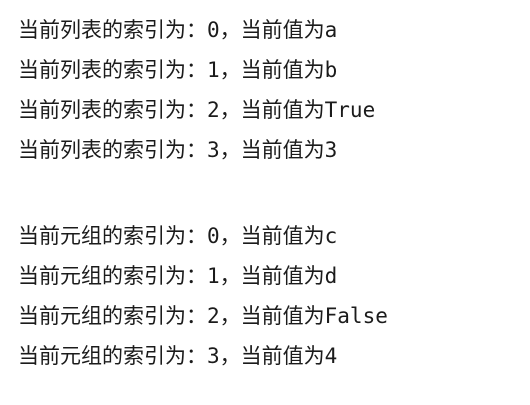 The height and width of the screenshot is (405, 530). I want to click on output-line-tuple-2: 当前元组的索引为：2，当前值为False, so click(203, 316).